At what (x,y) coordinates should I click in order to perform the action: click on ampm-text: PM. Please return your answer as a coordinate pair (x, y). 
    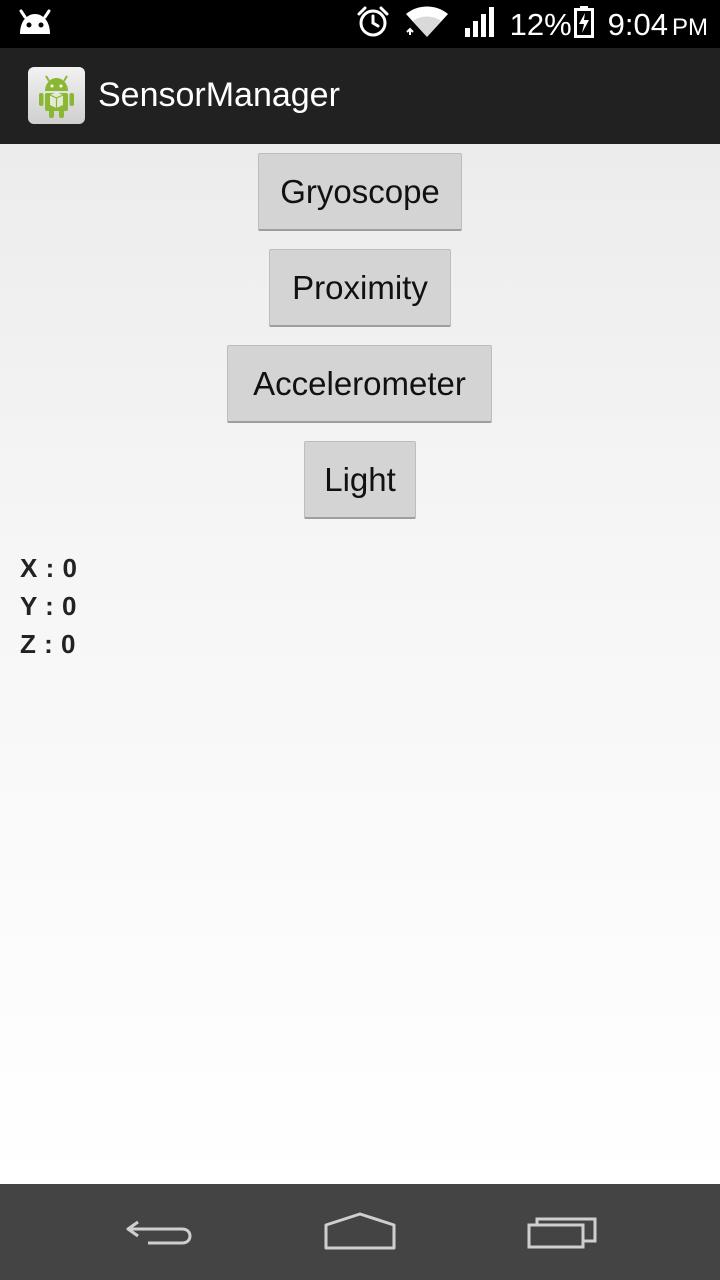
    Looking at the image, I should click on (690, 27).